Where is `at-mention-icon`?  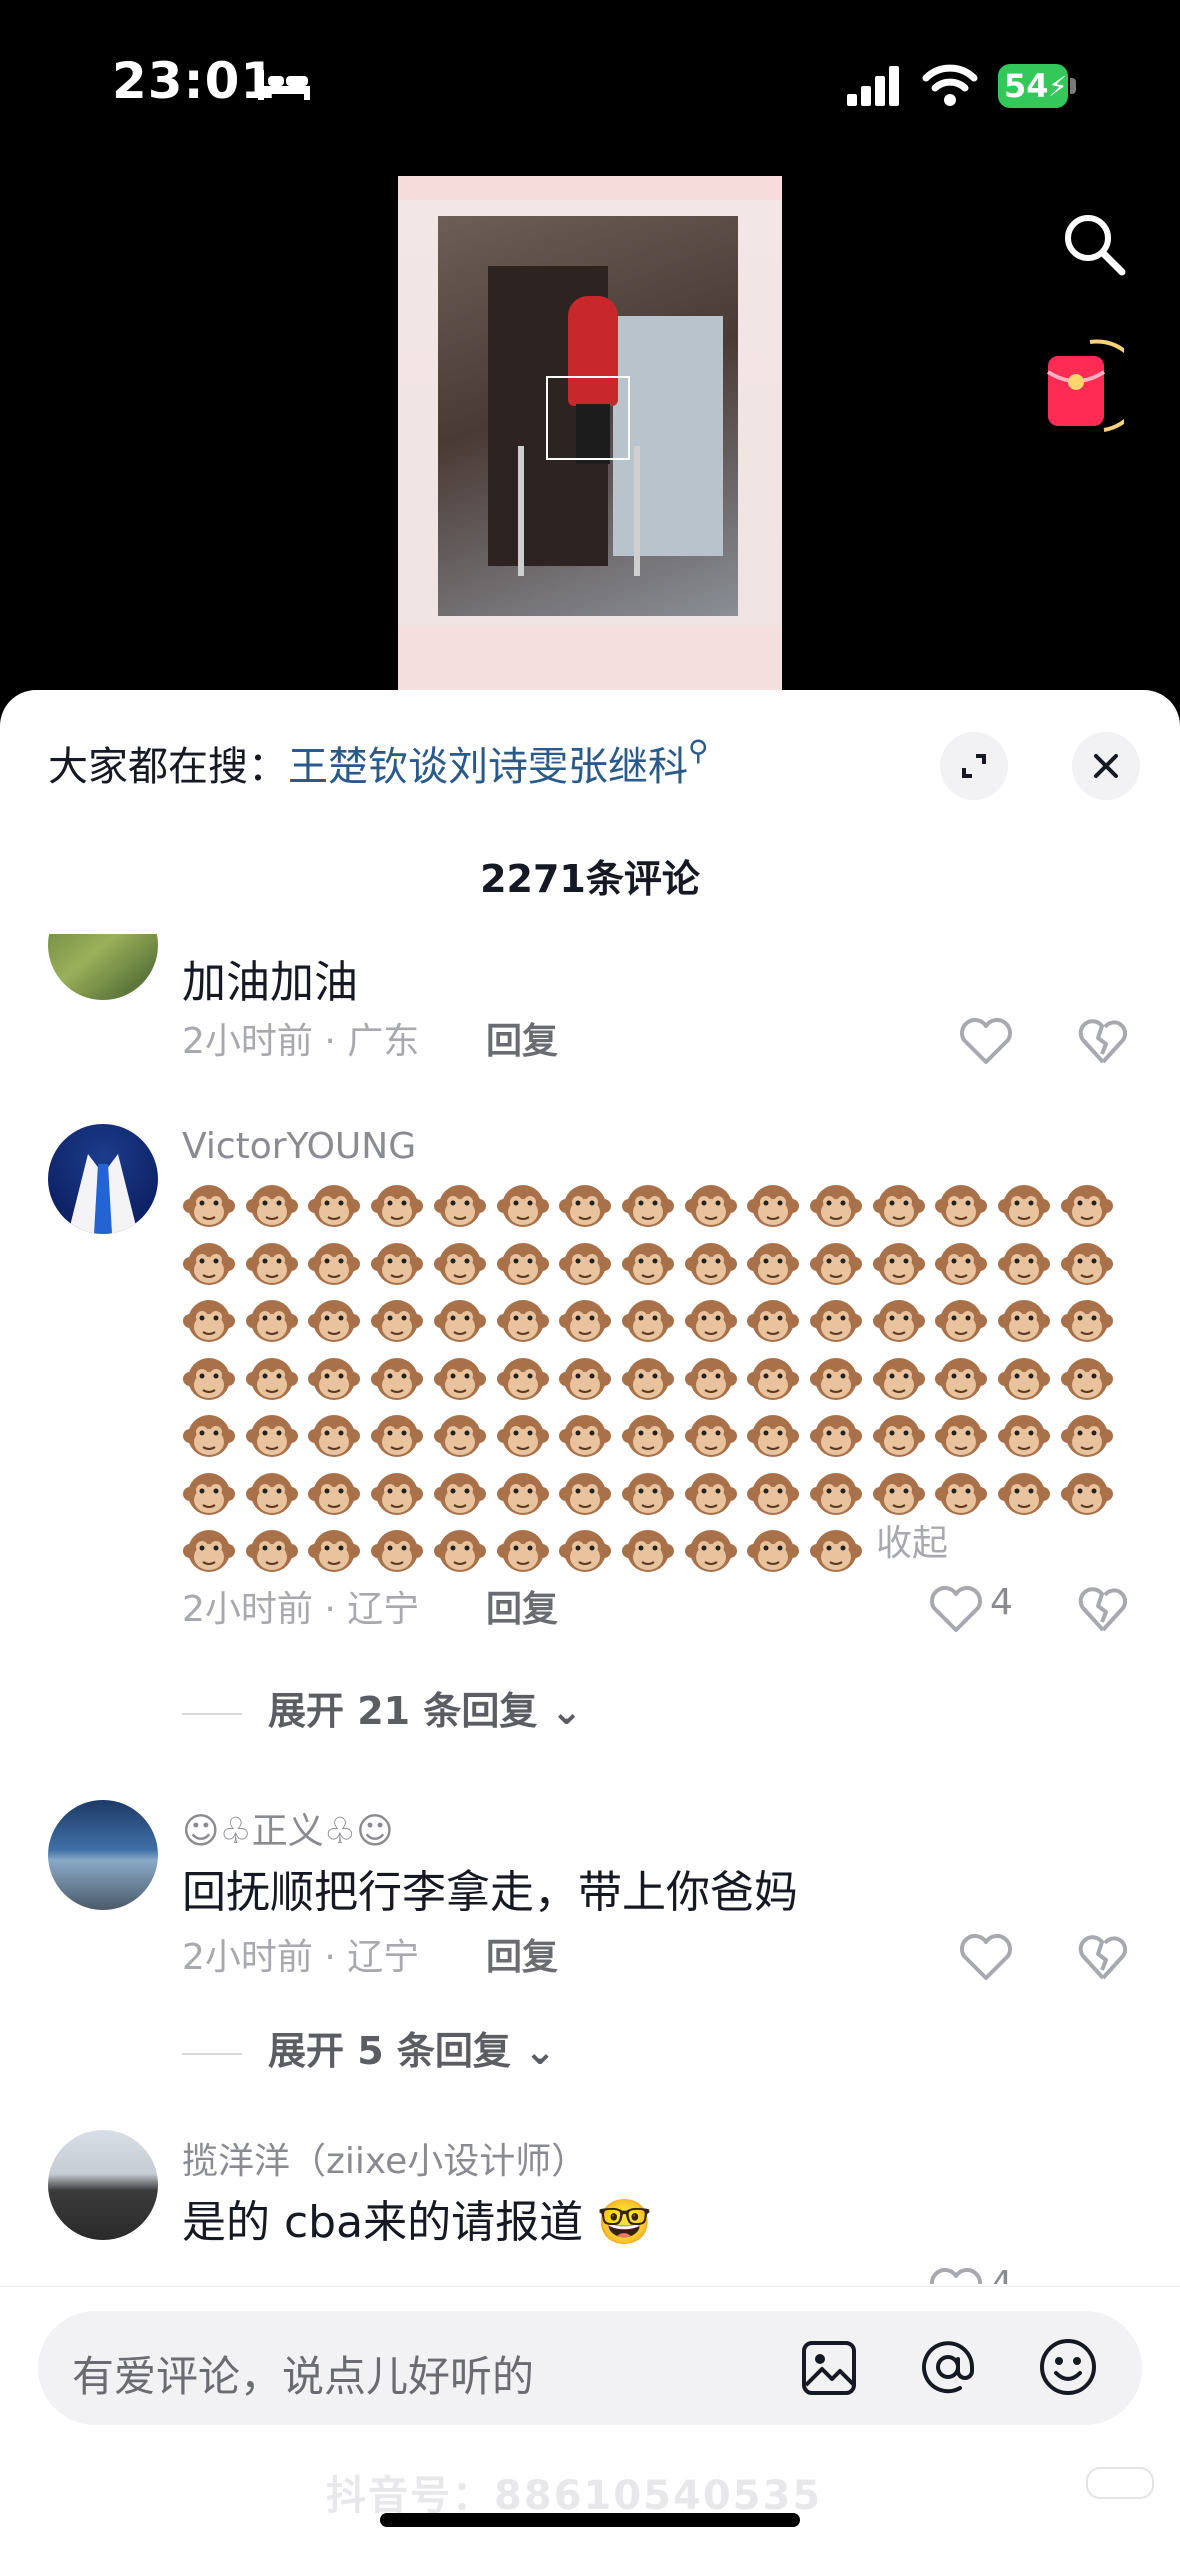 at-mention-icon is located at coordinates (948, 2367).